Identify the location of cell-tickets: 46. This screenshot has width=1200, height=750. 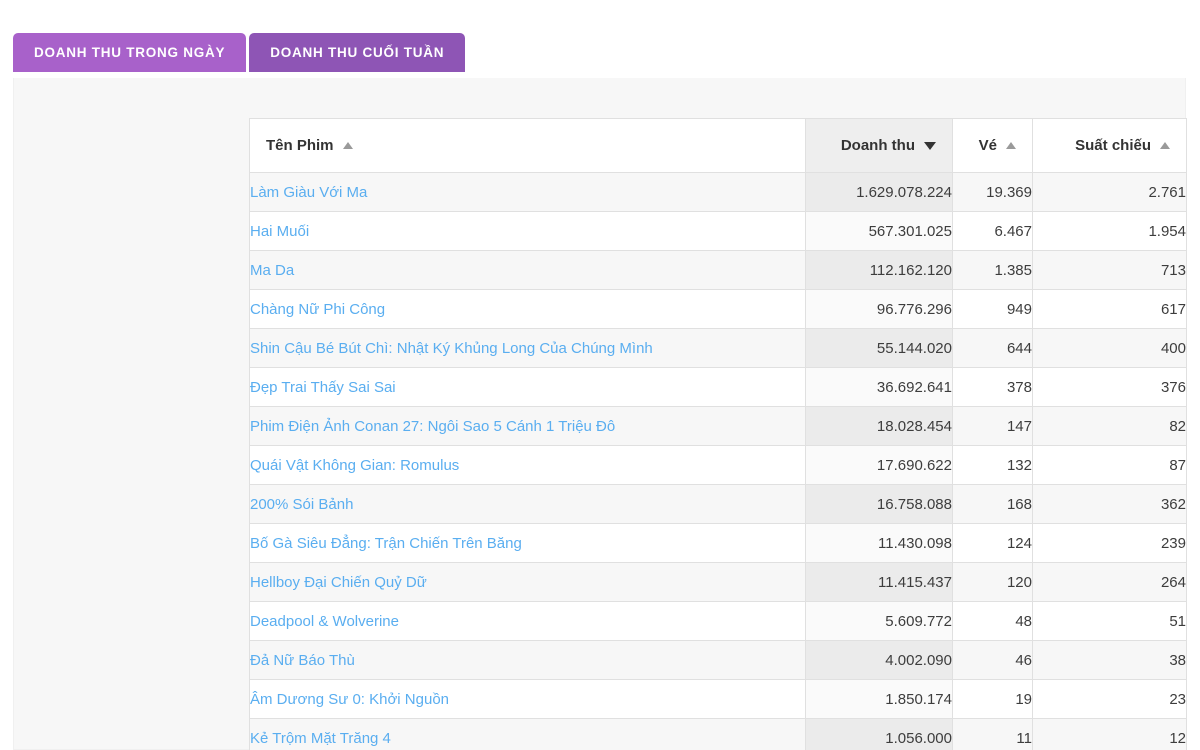
(992, 660).